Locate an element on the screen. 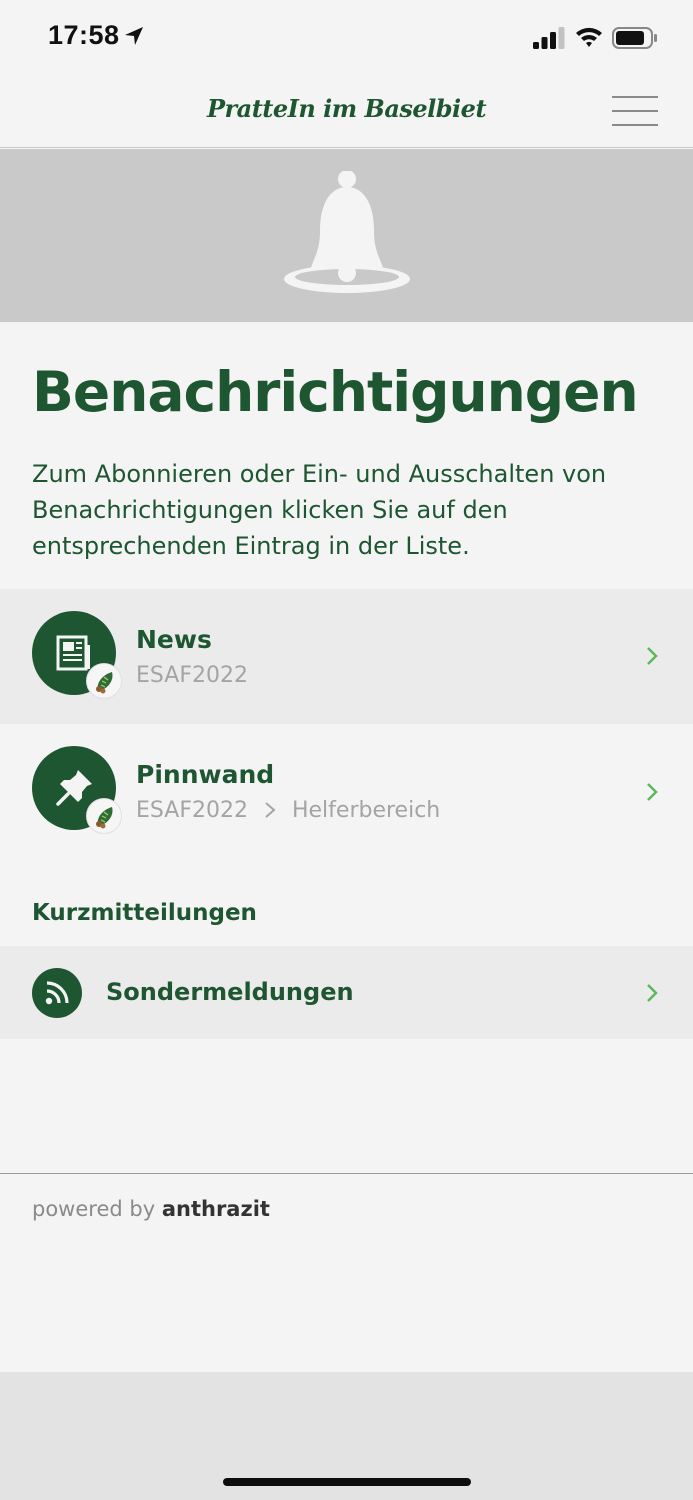 The image size is (693, 1500). breadcrumb-chevron-icon is located at coordinates (270, 810).